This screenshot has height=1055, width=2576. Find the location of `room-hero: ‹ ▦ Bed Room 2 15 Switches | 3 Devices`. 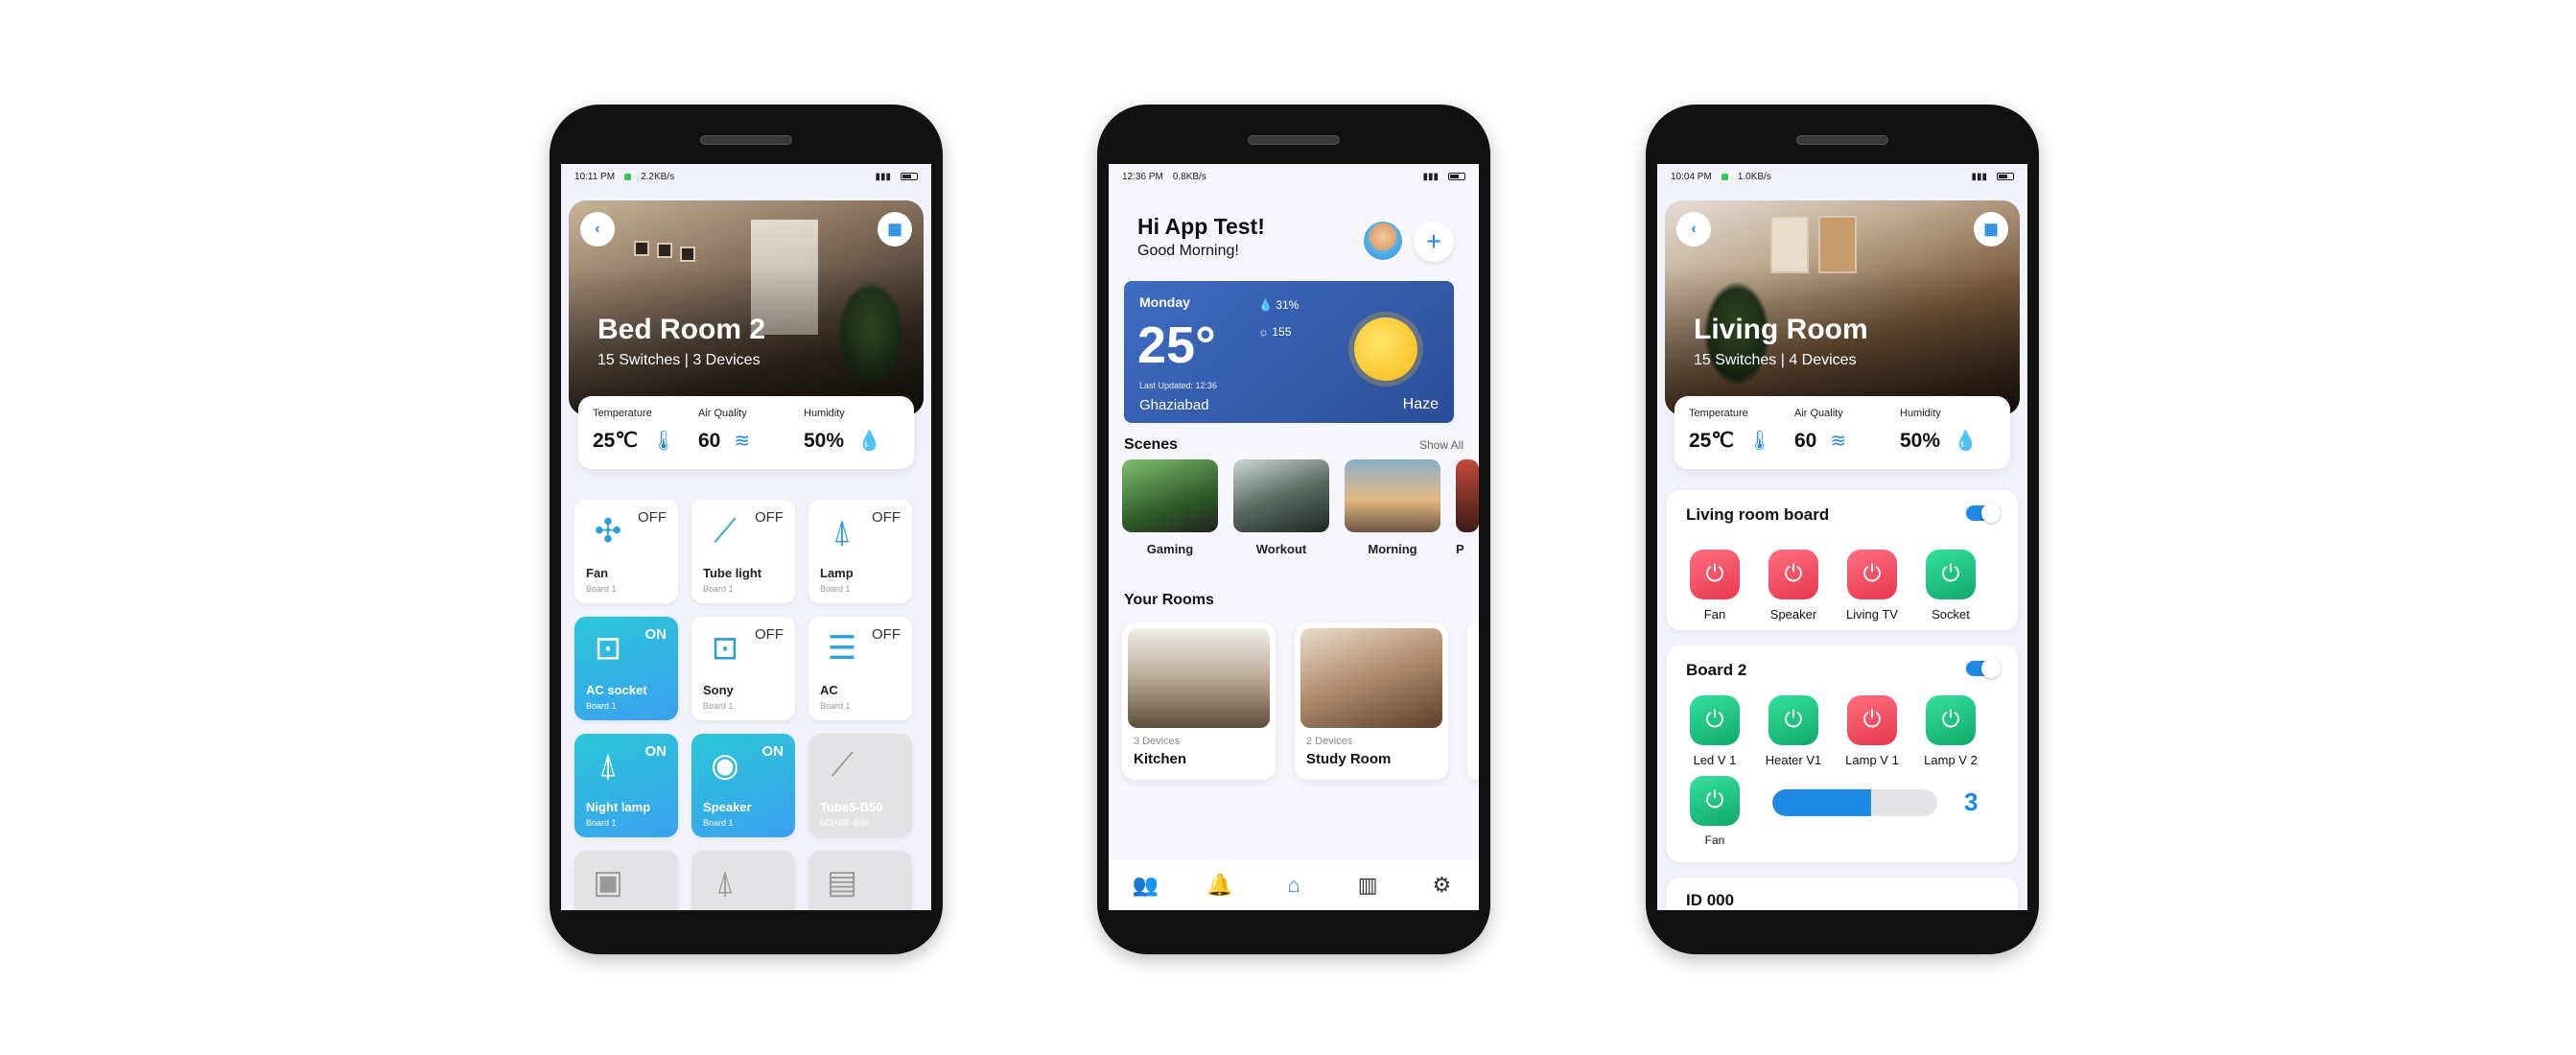

room-hero: ‹ ▦ Bed Room 2 15 Switches | 3 Devices is located at coordinates (746, 307).